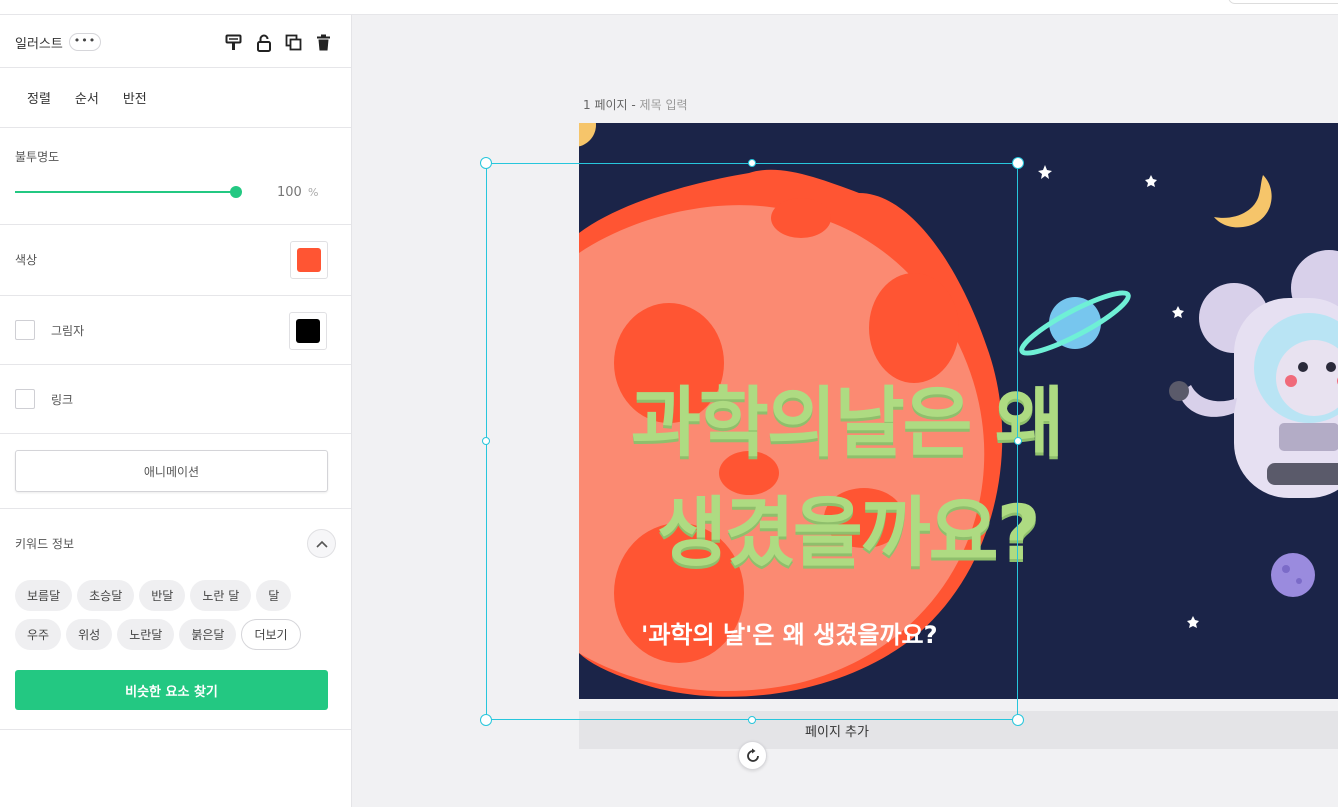 The image size is (1338, 807). I want to click on keyword-chip: 위성, so click(89, 634).